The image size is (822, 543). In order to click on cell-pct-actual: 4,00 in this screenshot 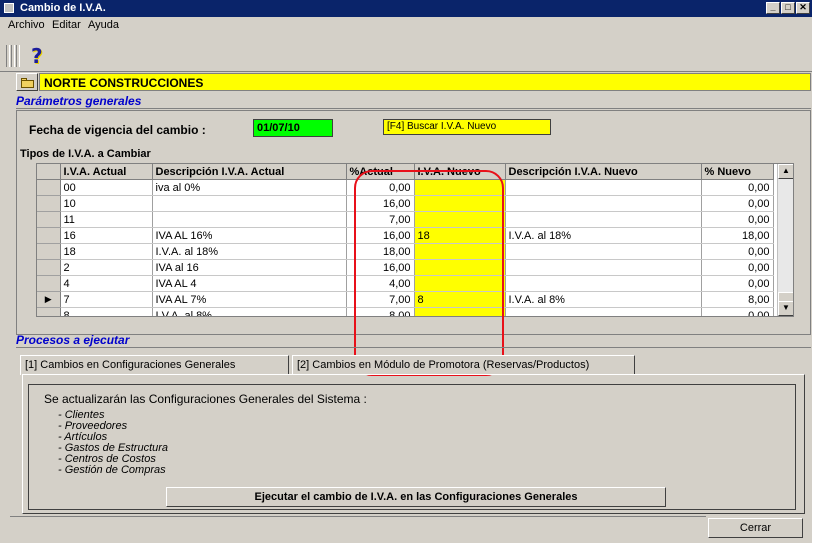, I will do `click(380, 283)`.